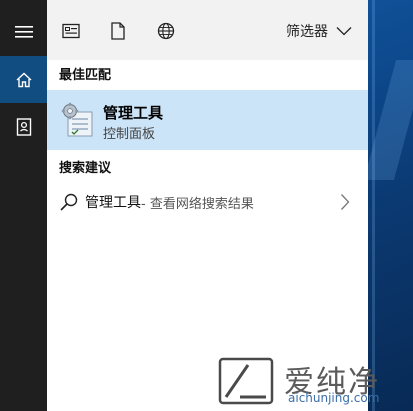  I want to click on home-icon, so click(23, 79).